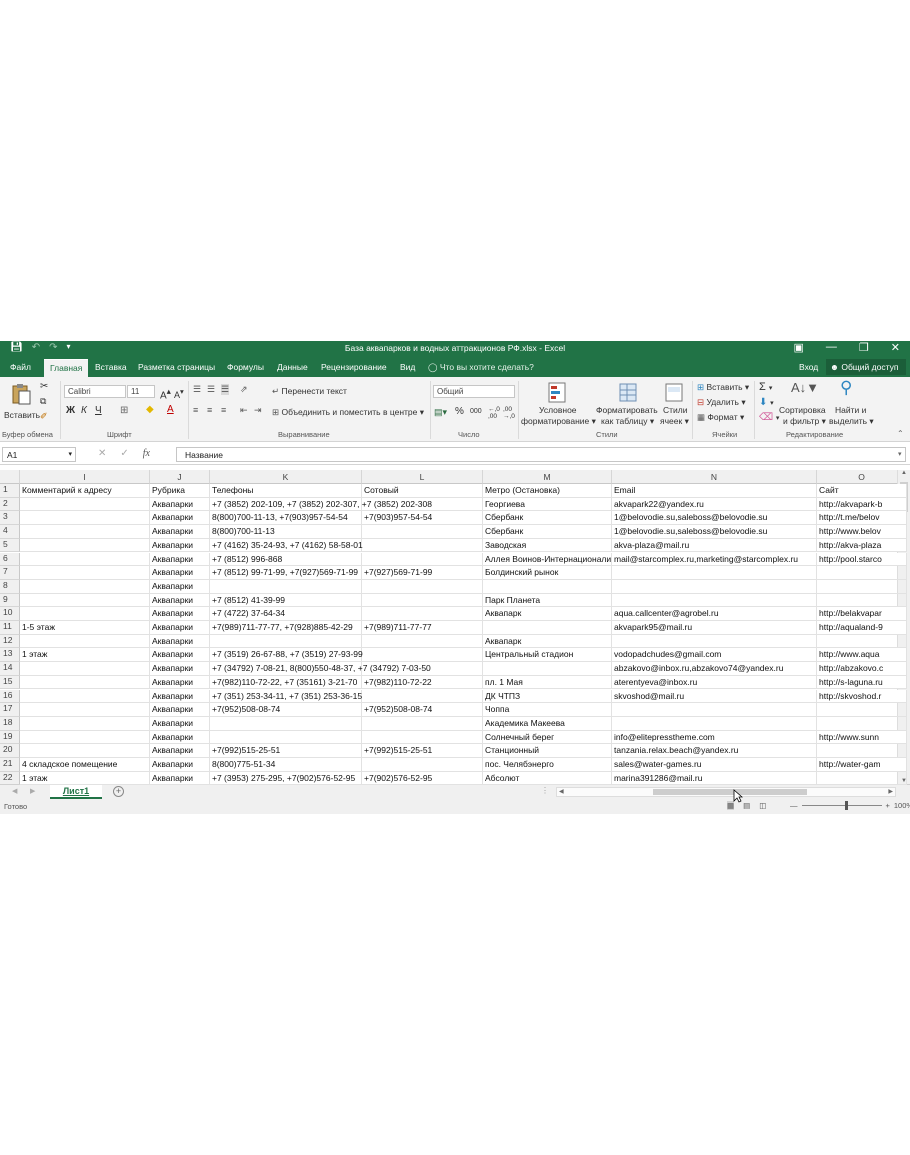 The image size is (910, 1155). I want to click on table-cell: http://akvapark-b, so click(862, 504).